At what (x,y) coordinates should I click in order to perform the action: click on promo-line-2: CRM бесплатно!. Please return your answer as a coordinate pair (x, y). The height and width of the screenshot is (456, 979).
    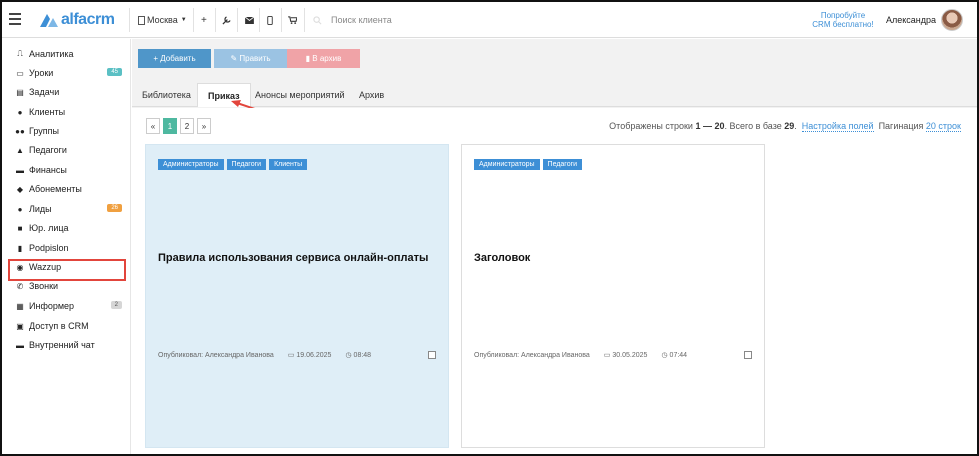
    Looking at the image, I should click on (843, 24).